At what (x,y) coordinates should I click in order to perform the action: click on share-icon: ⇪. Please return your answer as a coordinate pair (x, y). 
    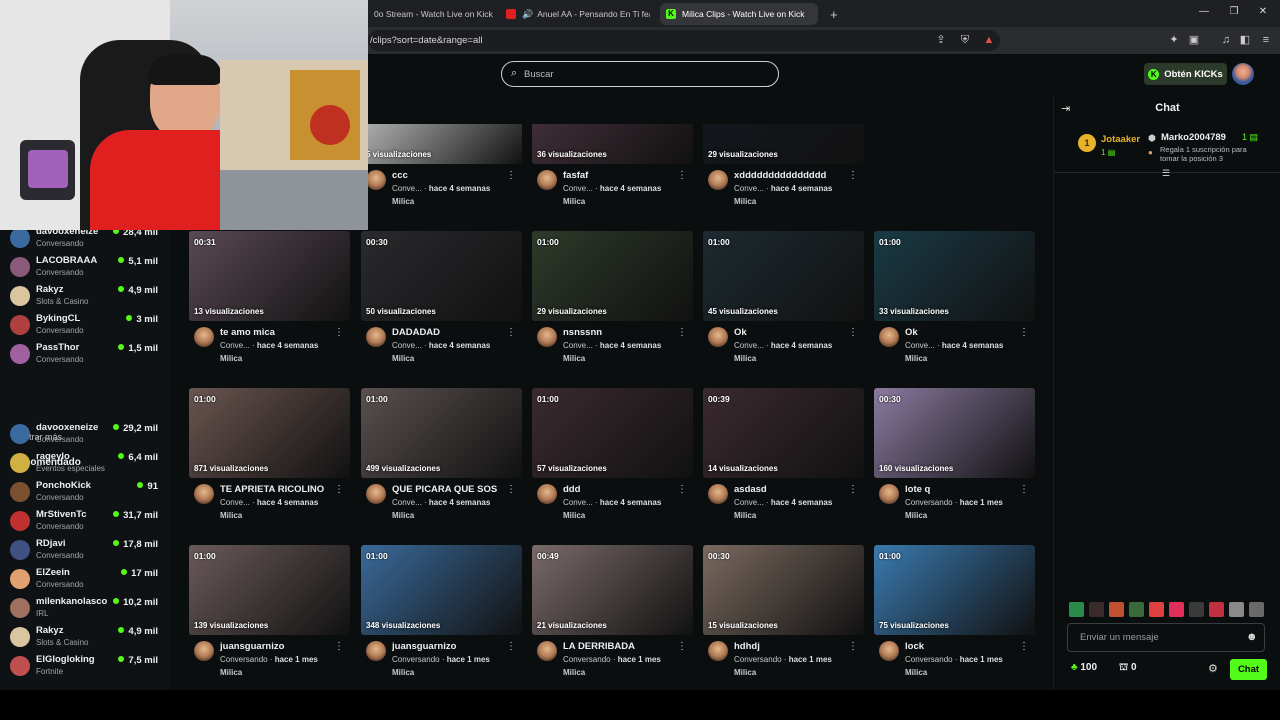
    Looking at the image, I should click on (941, 40).